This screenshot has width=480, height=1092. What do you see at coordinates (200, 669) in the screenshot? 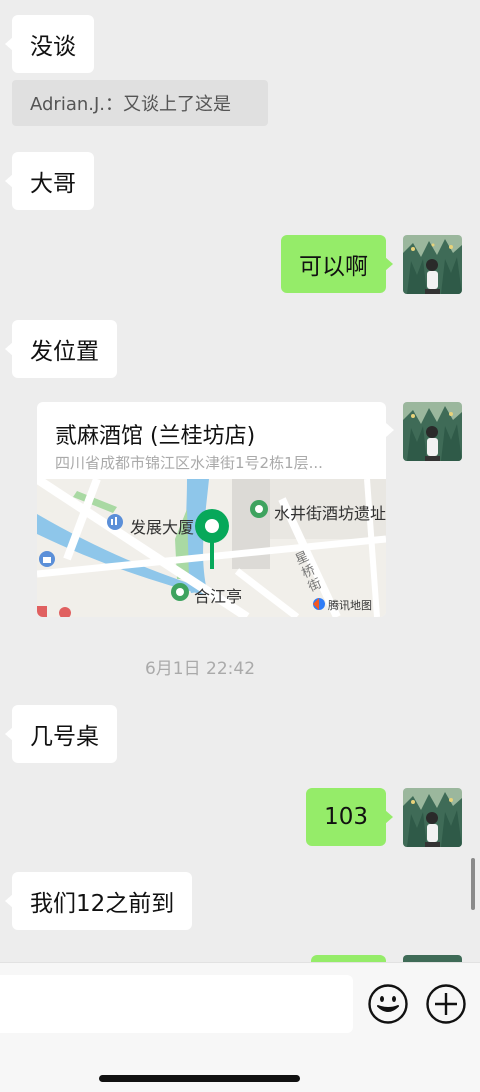
I see `timestamp: 6月1日 22:42` at bounding box center [200, 669].